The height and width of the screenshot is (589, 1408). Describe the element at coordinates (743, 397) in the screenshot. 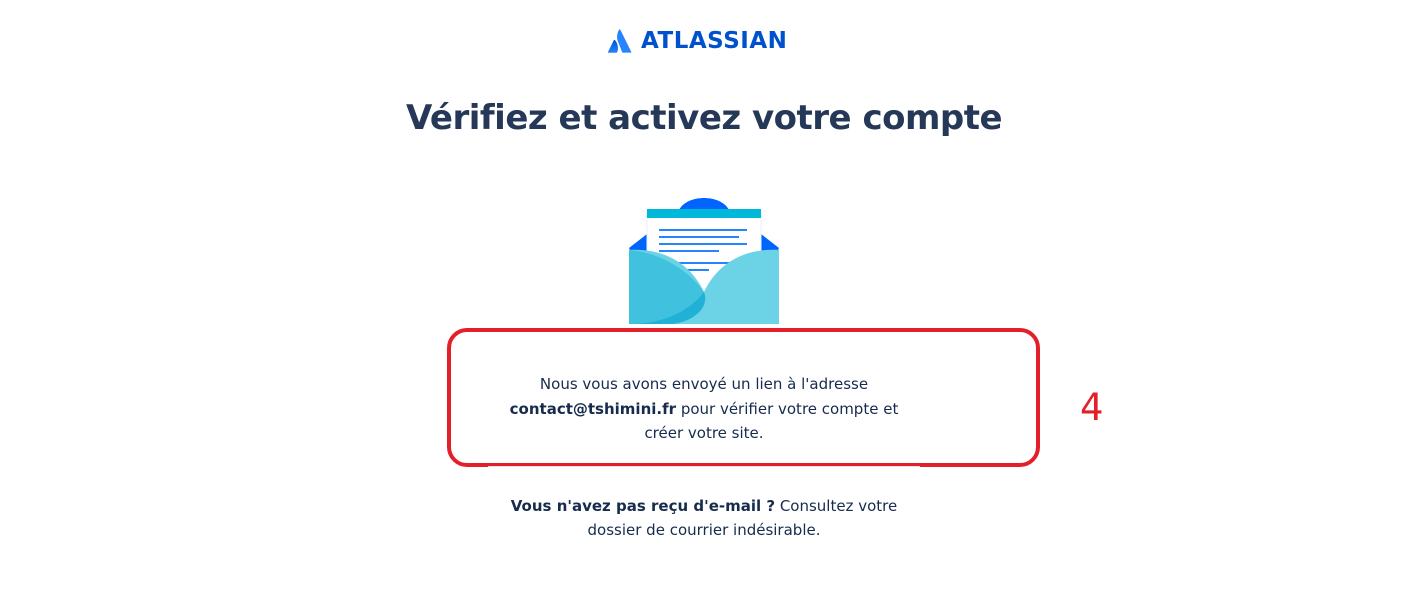

I see `annotation-highlight-box` at that location.